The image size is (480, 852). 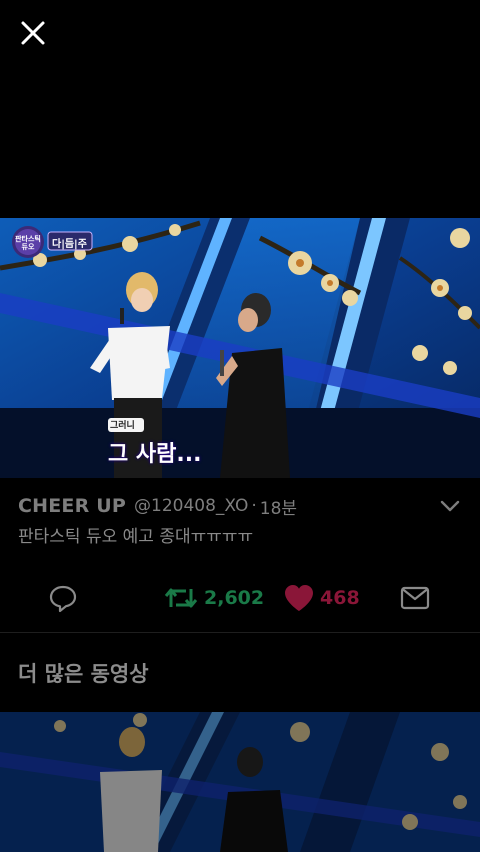 I want to click on display-name: CHEER UP, so click(x=72, y=506).